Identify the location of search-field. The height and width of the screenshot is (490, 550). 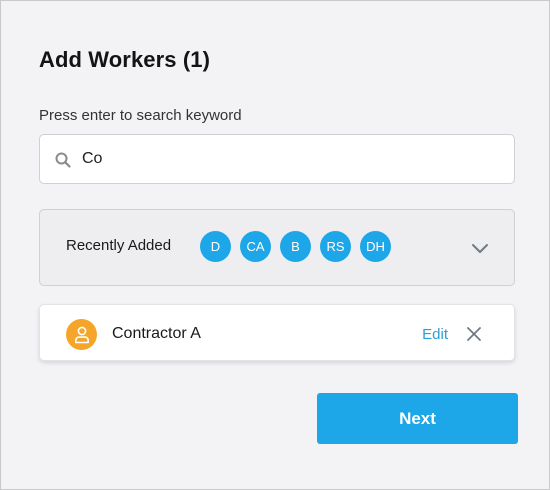
(277, 159).